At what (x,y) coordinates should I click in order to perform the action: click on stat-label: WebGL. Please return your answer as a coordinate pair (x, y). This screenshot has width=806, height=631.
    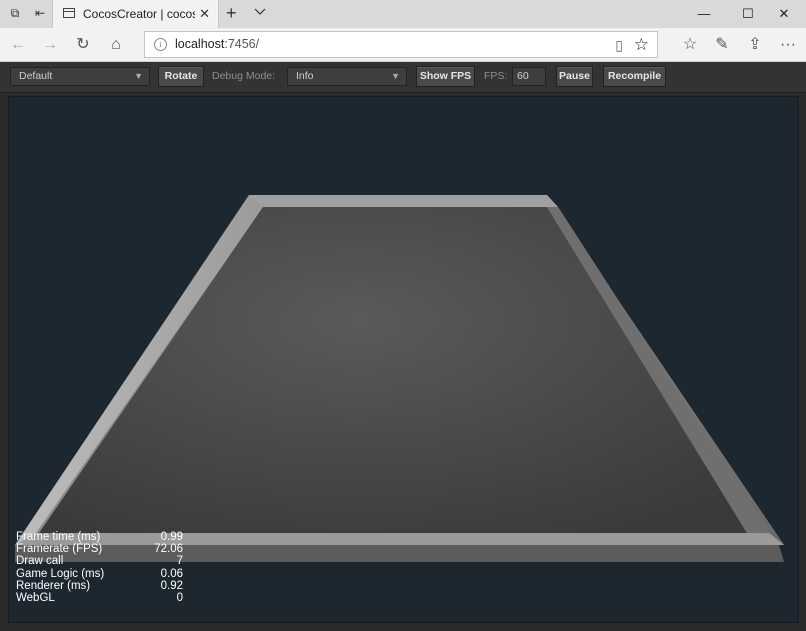
    Looking at the image, I should click on (35, 597).